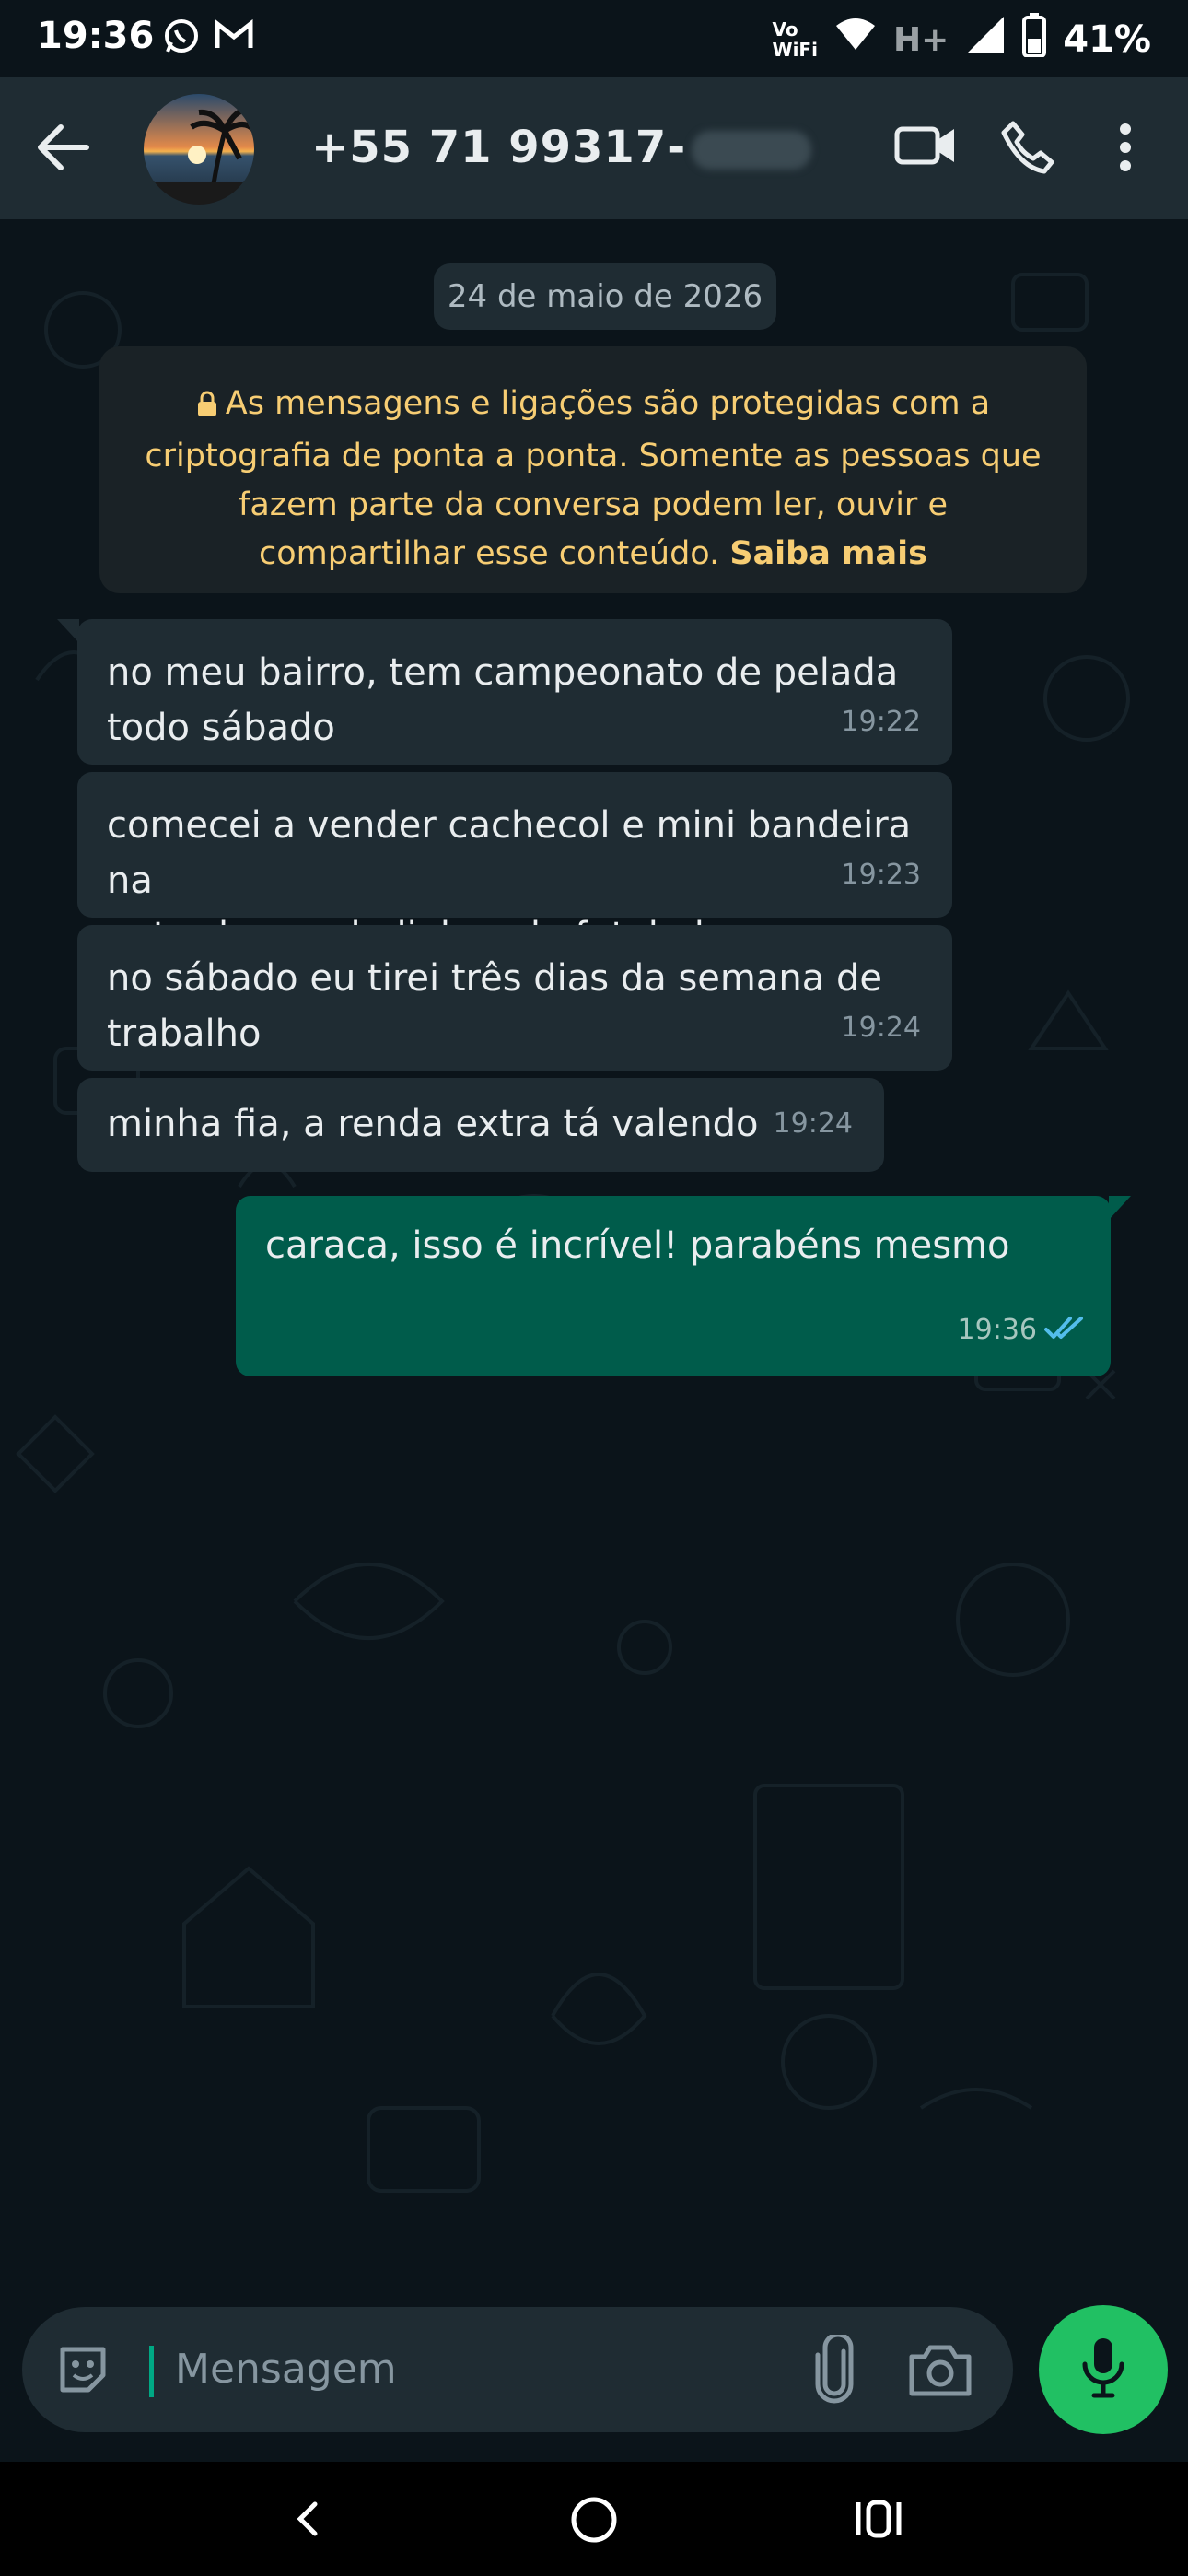 This screenshot has width=1188, height=2576. I want to click on message-composer, so click(517, 2369).